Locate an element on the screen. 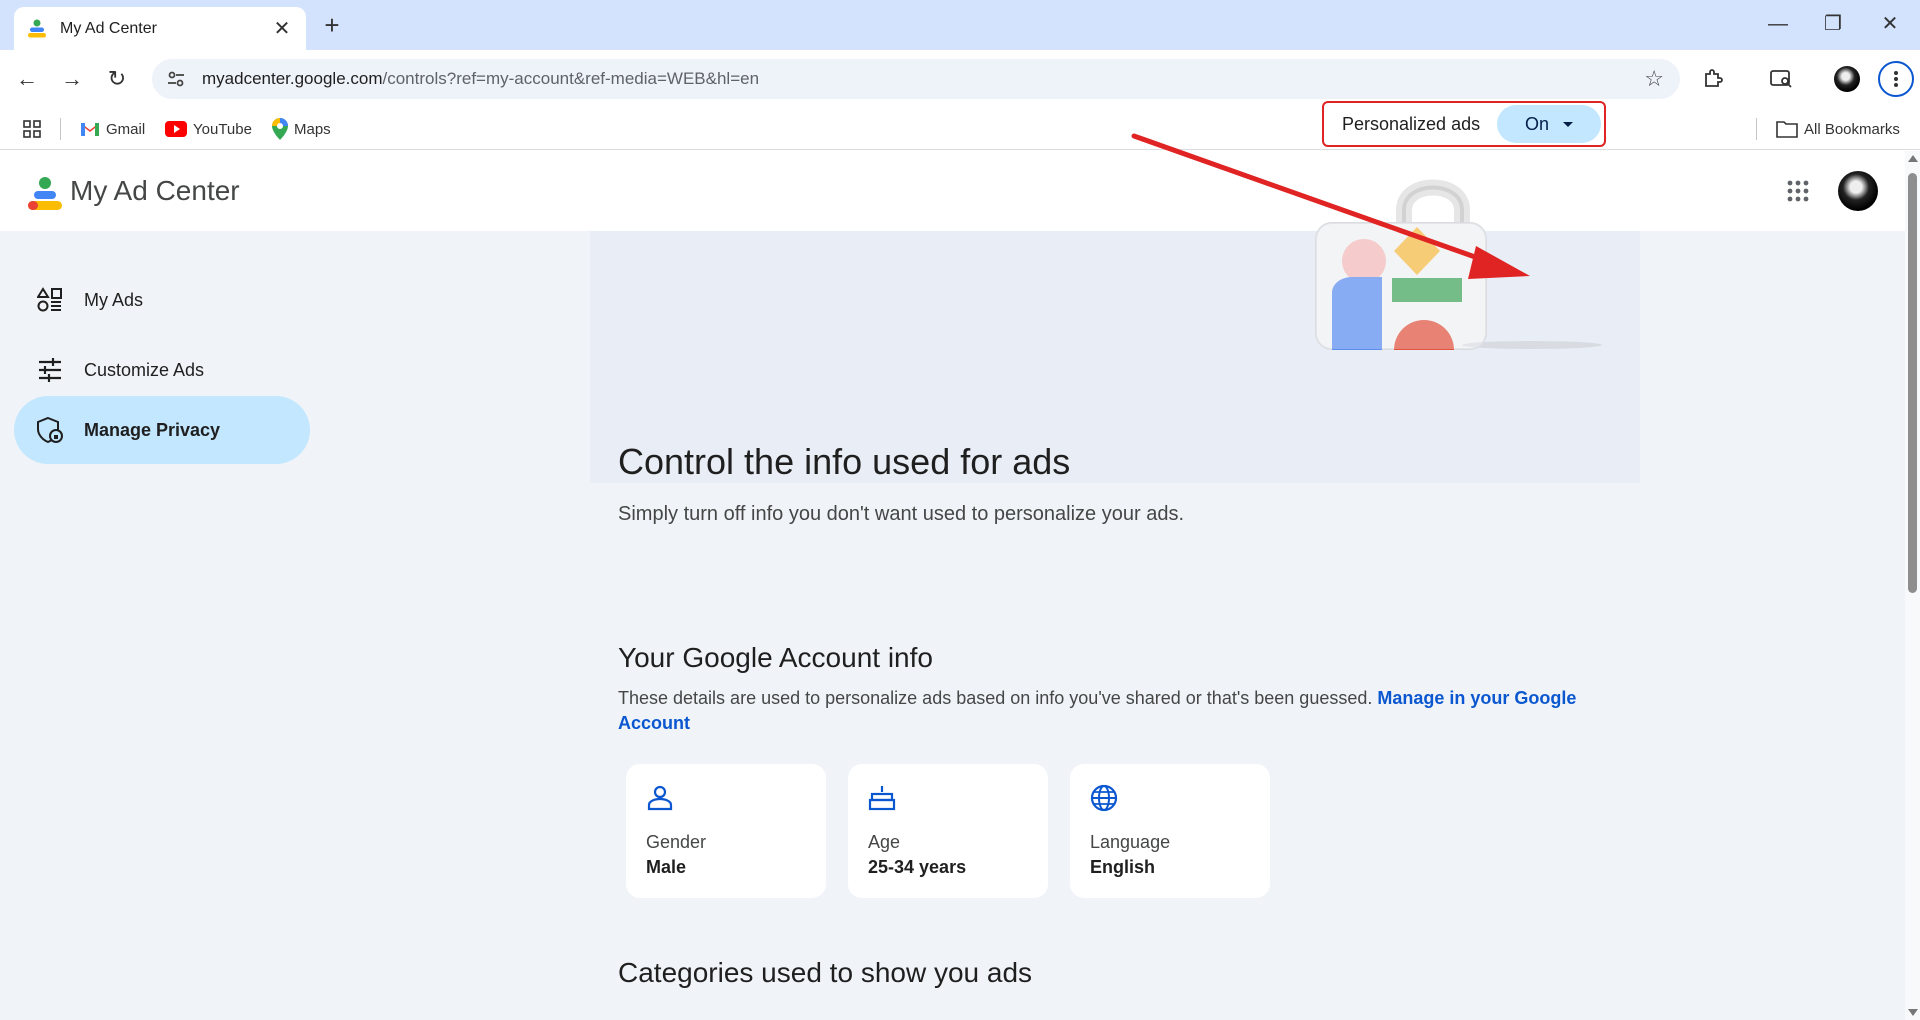  app-title: My Ad Center is located at coordinates (155, 191).